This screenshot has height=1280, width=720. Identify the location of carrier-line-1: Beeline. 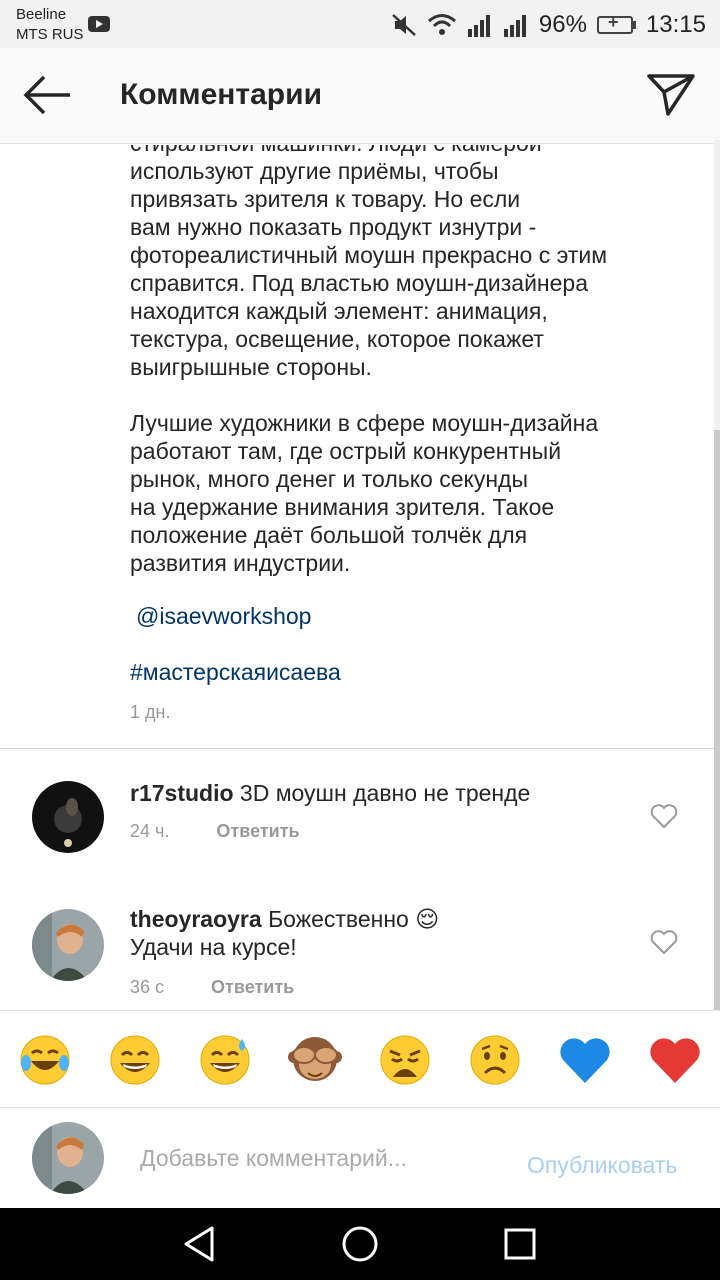
(41, 14).